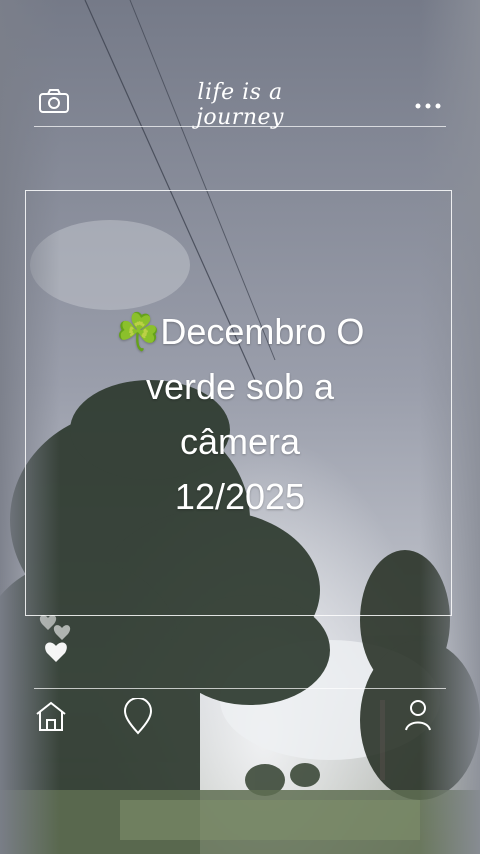  Describe the element at coordinates (54, 103) in the screenshot. I see `camera-icon` at that location.